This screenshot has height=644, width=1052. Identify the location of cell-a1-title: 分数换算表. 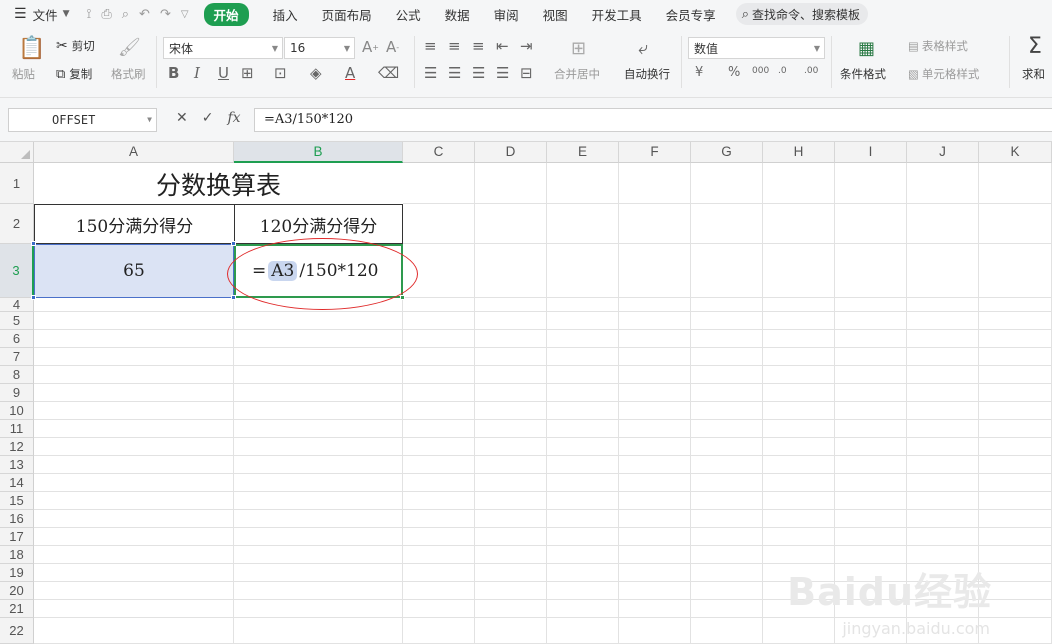
(218, 183).